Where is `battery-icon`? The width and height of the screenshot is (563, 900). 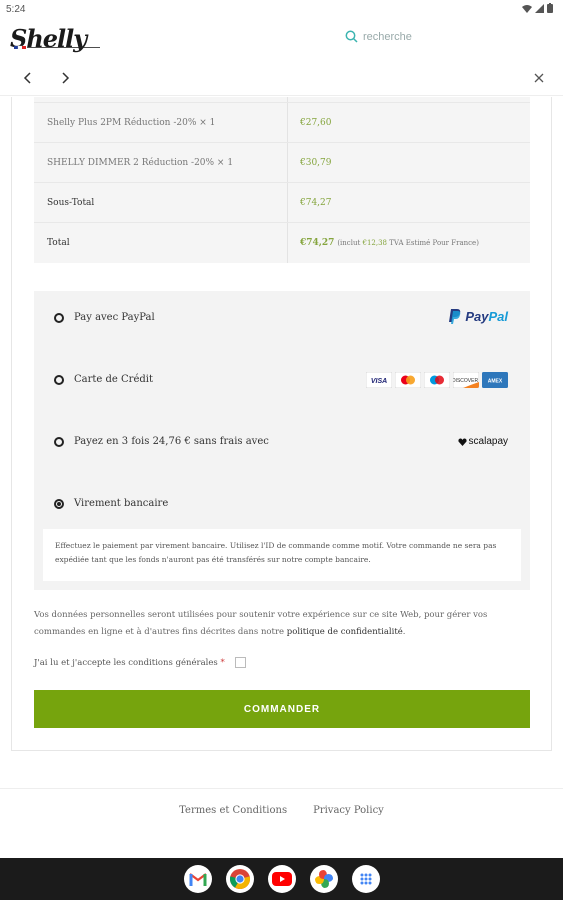 battery-icon is located at coordinates (550, 8).